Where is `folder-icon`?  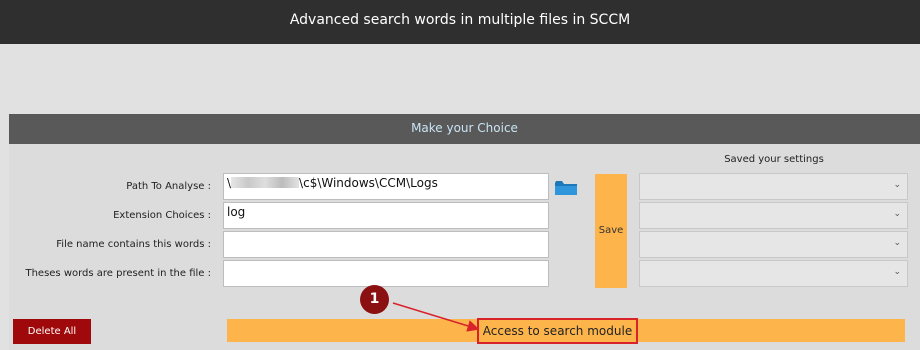
folder-icon is located at coordinates (566, 188).